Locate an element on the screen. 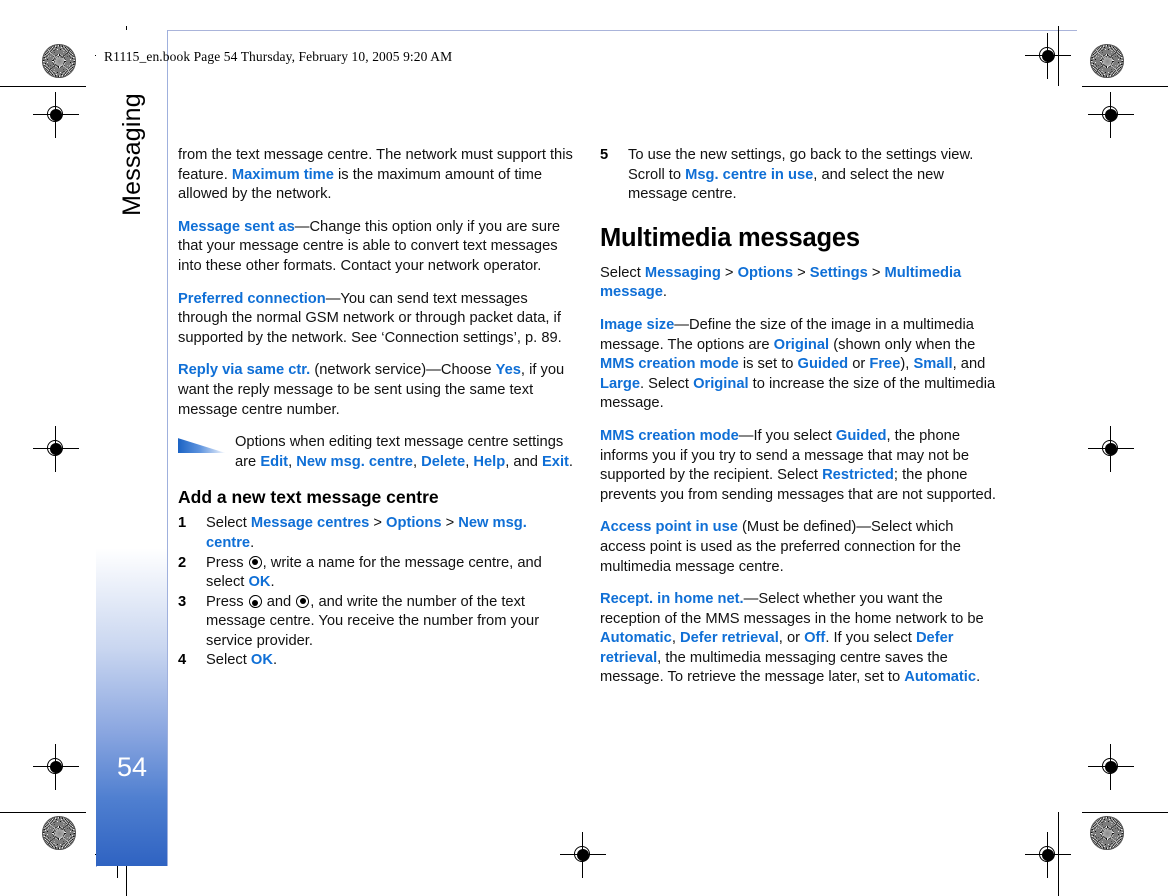 The height and width of the screenshot is (896, 1168). section-heading-add-new-centre: Add a new text message centre is located at coordinates (308, 497).